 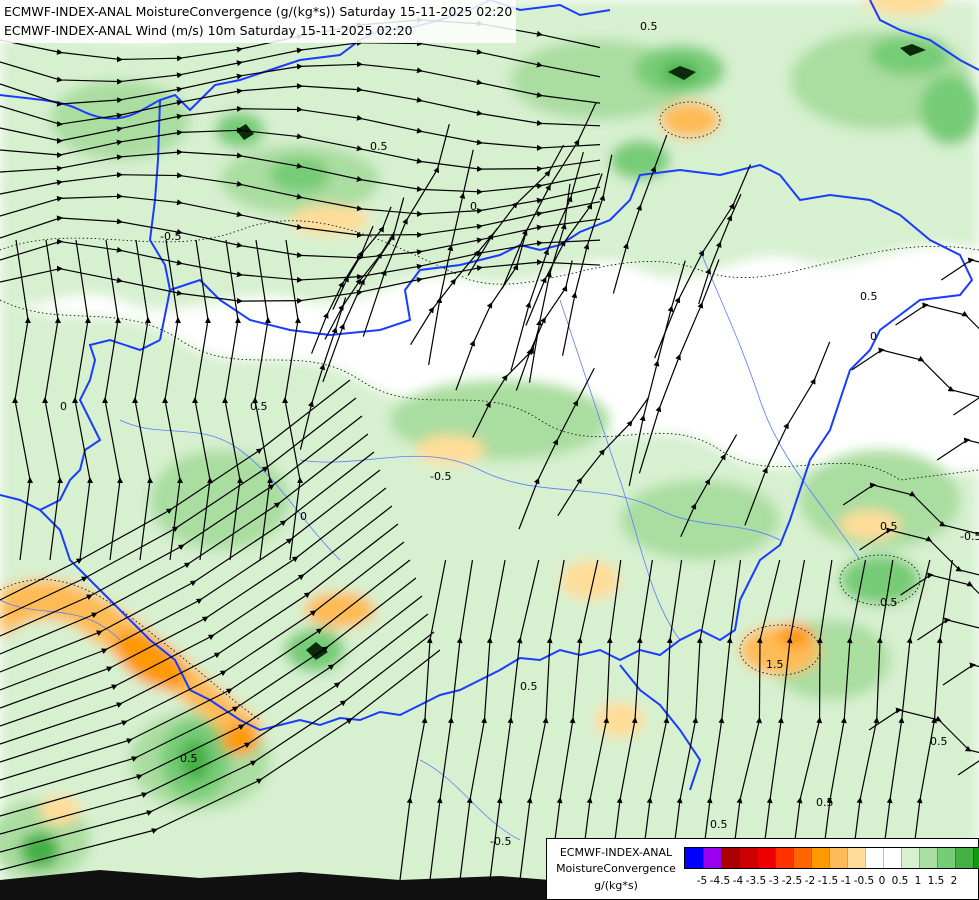 I want to click on legend-tick-label: -1, so click(x=846, y=881).